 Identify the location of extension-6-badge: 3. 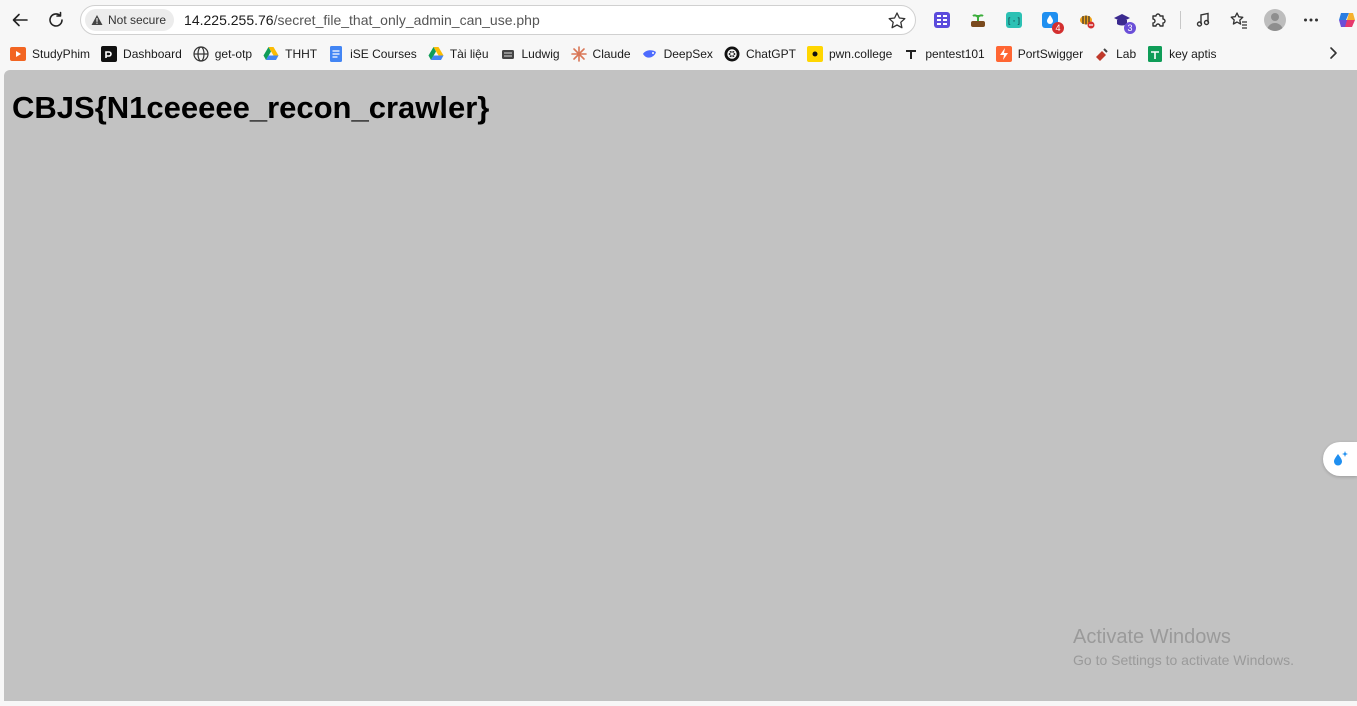
(1130, 28).